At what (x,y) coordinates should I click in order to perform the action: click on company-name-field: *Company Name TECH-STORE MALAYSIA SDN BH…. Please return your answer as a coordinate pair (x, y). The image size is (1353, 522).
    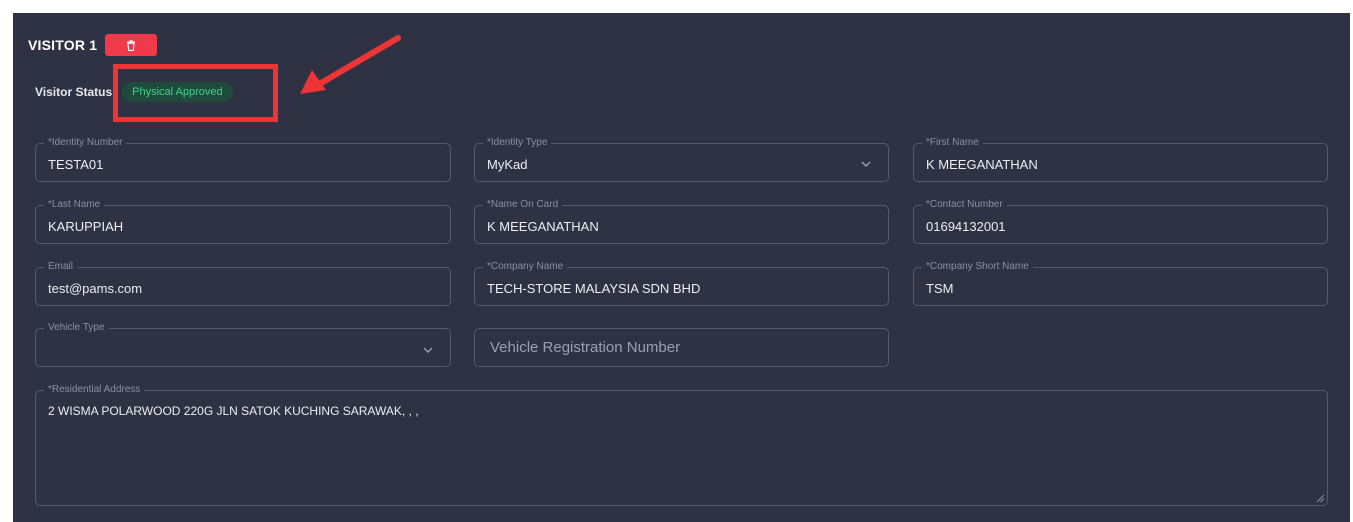
    Looking at the image, I should click on (681, 283).